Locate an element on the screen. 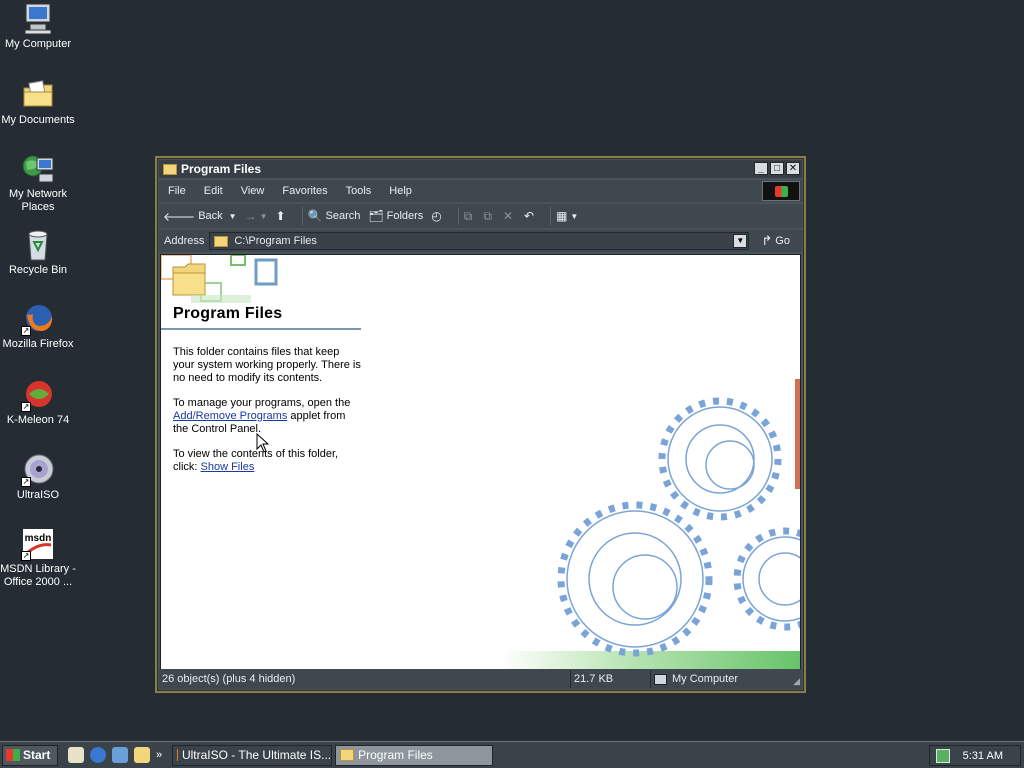 This screenshot has width=1024, height=768. delete-icon: ✕ is located at coordinates (507, 216).